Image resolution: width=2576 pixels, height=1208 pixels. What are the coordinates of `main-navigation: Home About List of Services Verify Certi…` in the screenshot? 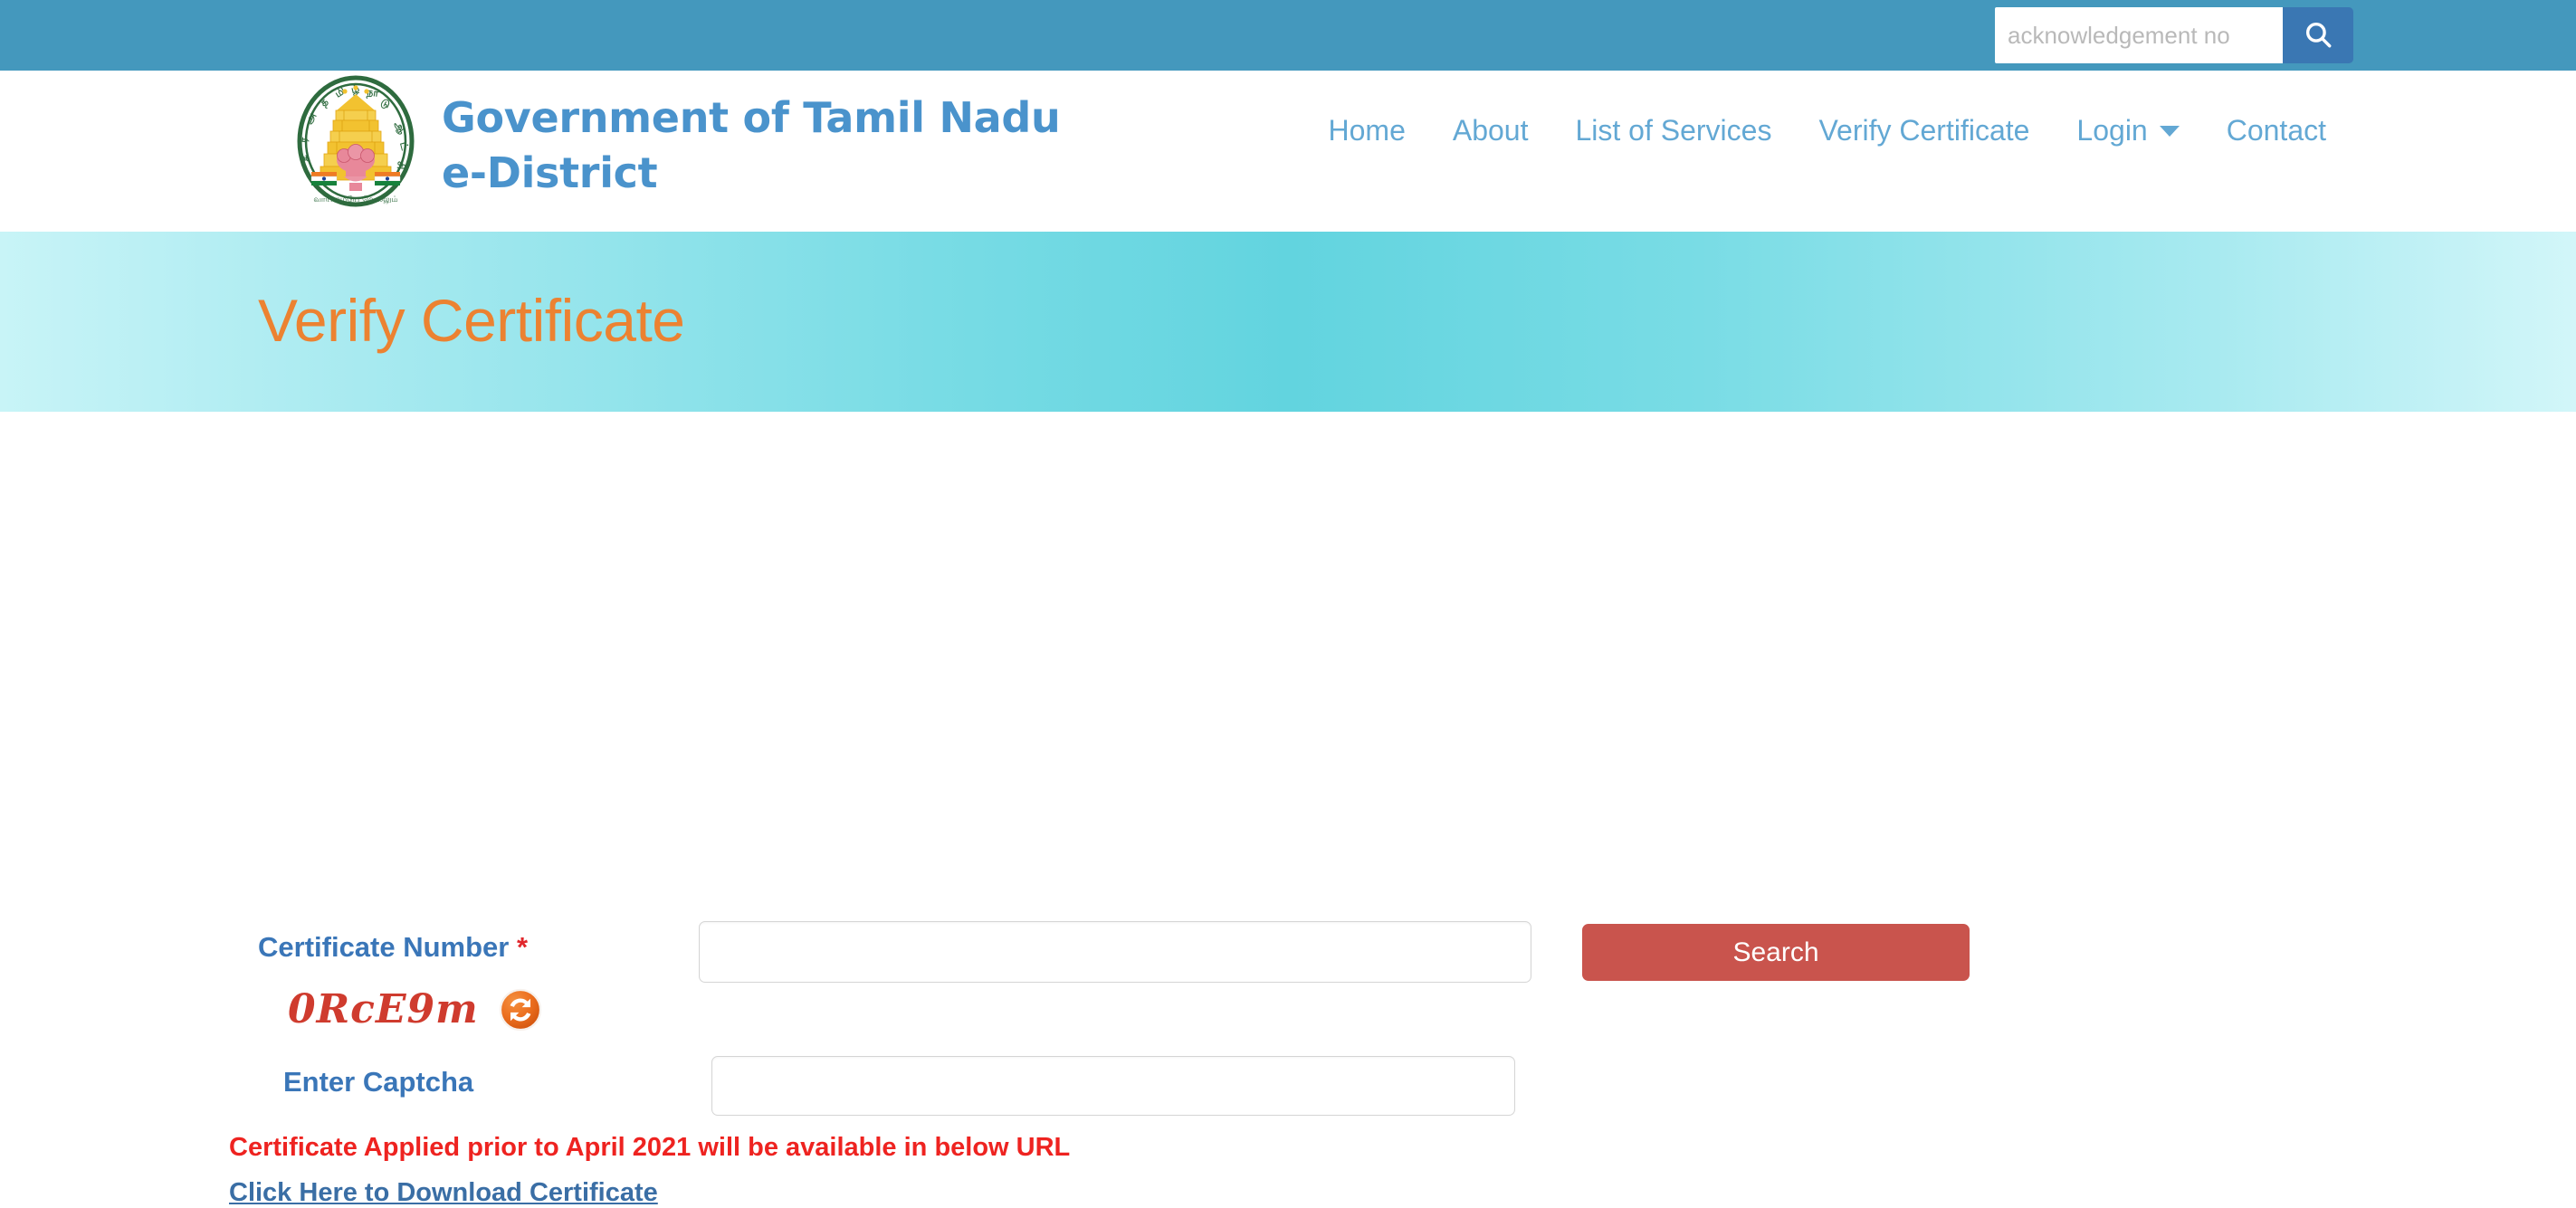 It's located at (1828, 130).